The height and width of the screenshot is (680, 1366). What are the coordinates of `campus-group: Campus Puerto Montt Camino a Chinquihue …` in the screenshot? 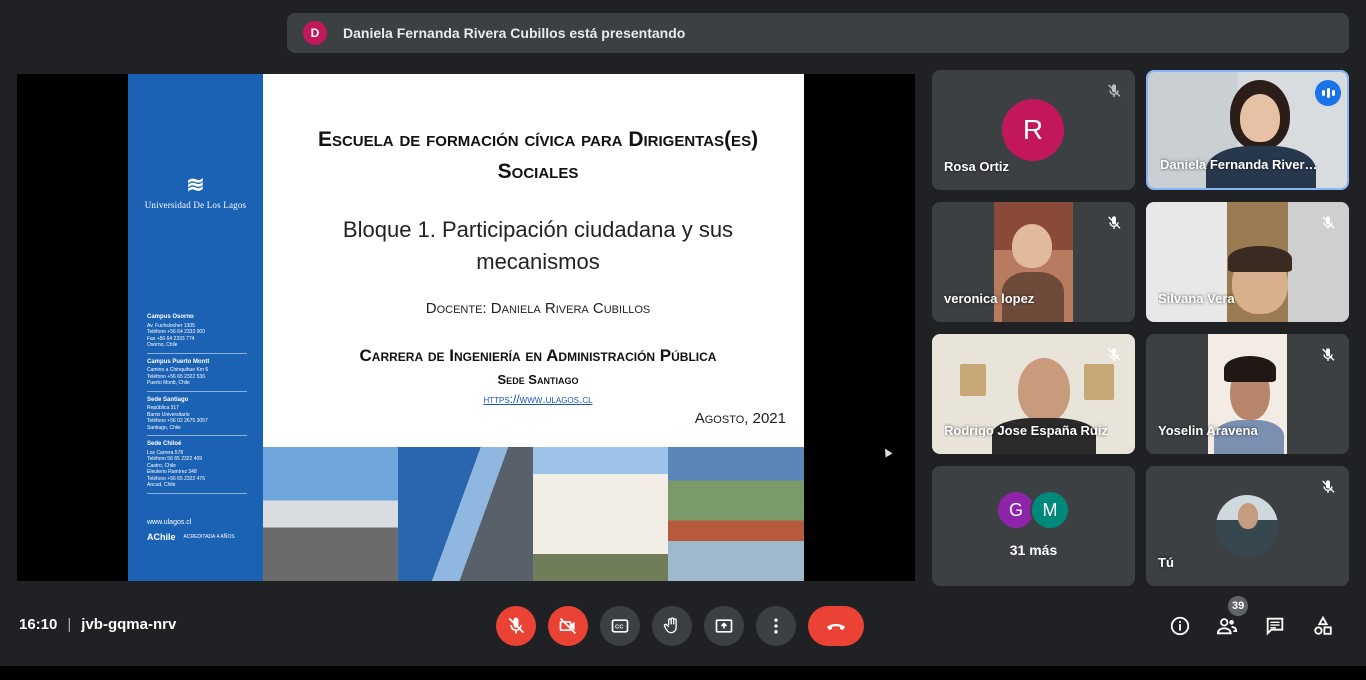 It's located at (197, 374).